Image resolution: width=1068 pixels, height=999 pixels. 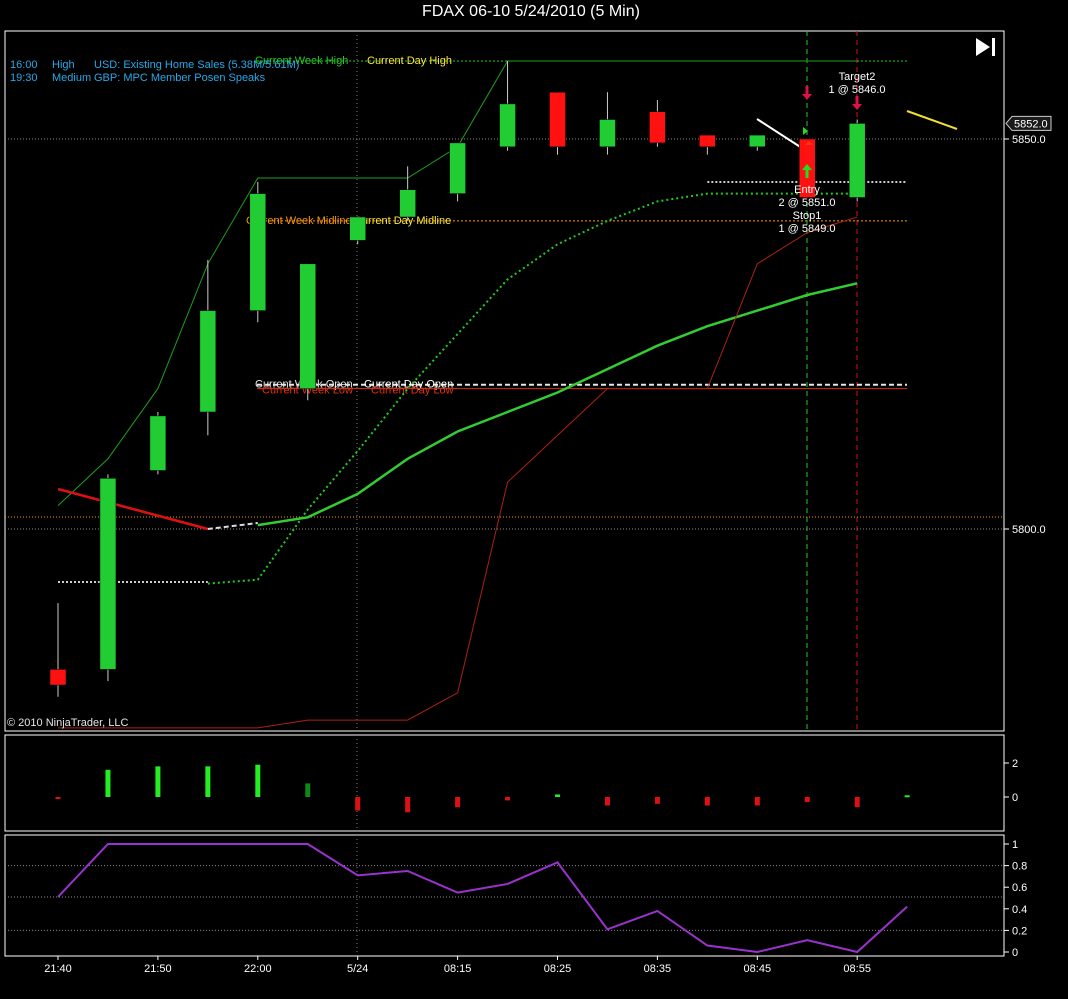 What do you see at coordinates (158, 969) in the screenshot?
I see `time-tick-label: 21:50` at bounding box center [158, 969].